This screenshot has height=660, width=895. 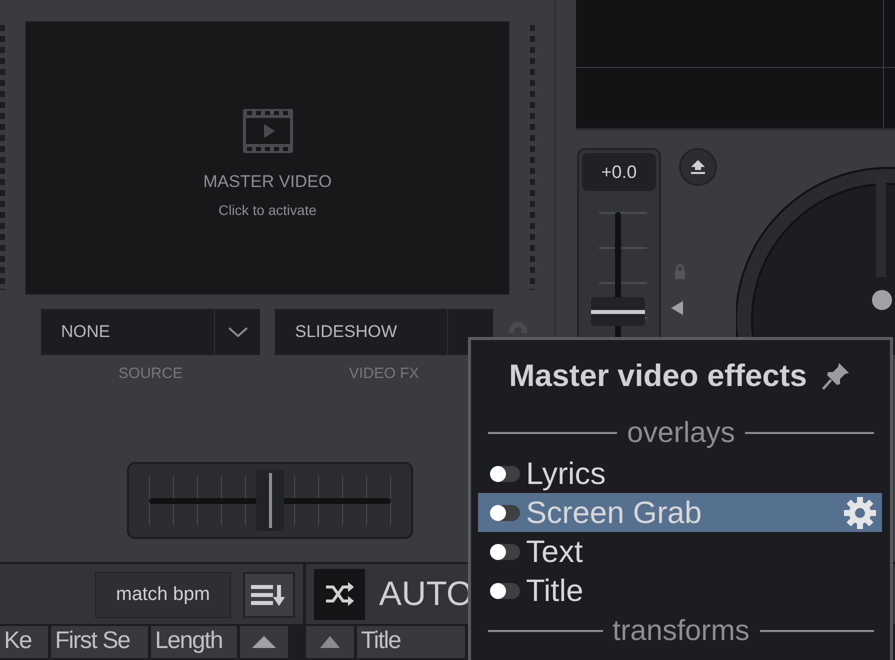 I want to click on video-fx-dropdown: SLIDESHOW, so click(x=384, y=332).